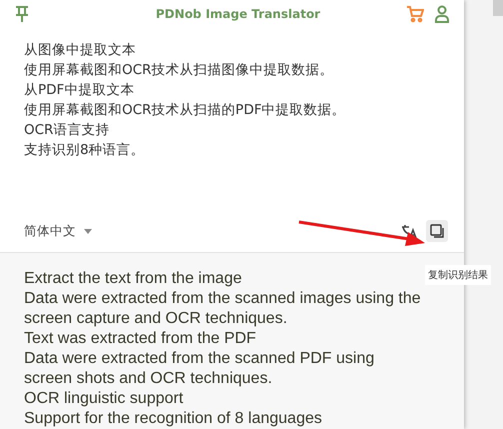  I want to click on window-title: PDNob Image Translator, so click(238, 13).